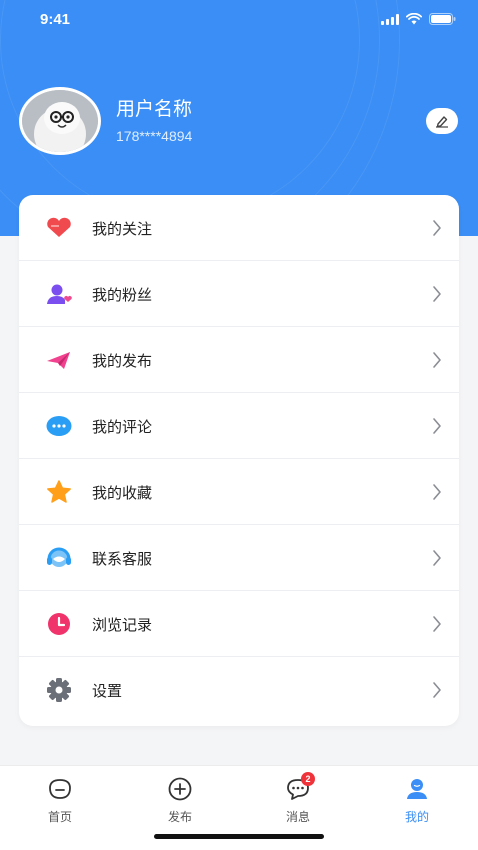 The image size is (478, 850). What do you see at coordinates (60, 804) in the screenshot?
I see `tab-home: 首页` at bounding box center [60, 804].